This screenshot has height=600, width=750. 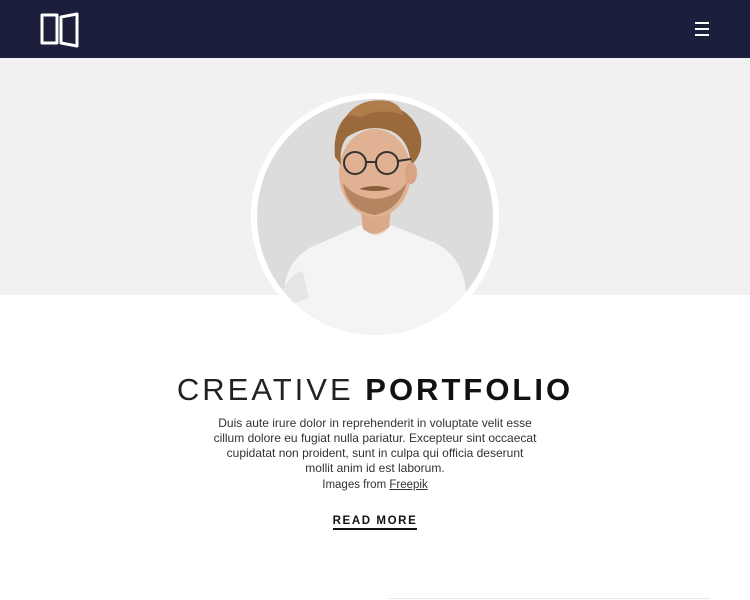 I want to click on image-credit: Images from Freepik, so click(x=375, y=485).